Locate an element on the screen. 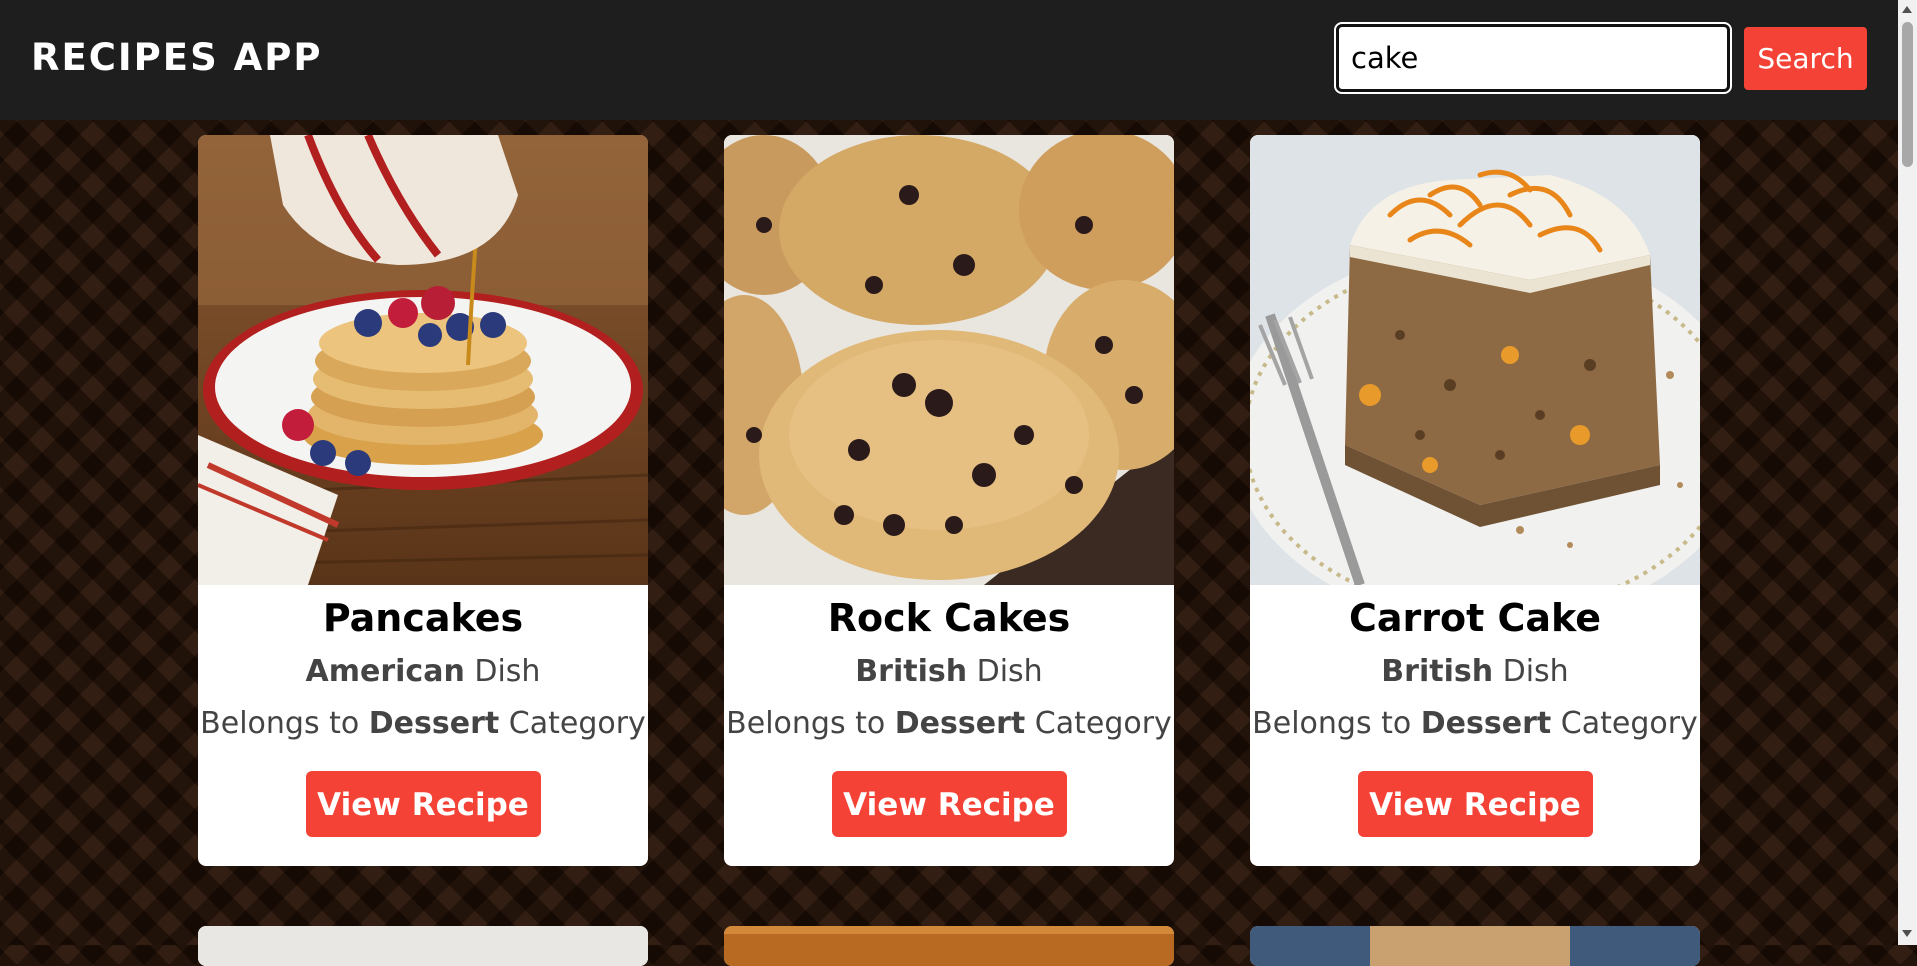  scroll-thumb is located at coordinates (1907, 94).